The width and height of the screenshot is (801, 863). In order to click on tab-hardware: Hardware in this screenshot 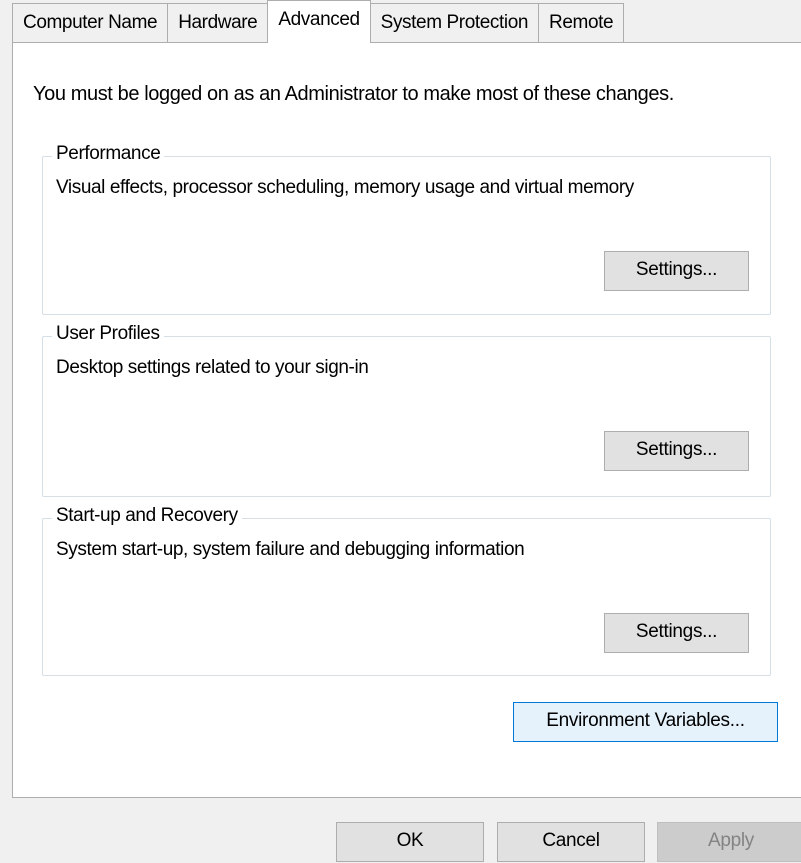, I will do `click(218, 22)`.